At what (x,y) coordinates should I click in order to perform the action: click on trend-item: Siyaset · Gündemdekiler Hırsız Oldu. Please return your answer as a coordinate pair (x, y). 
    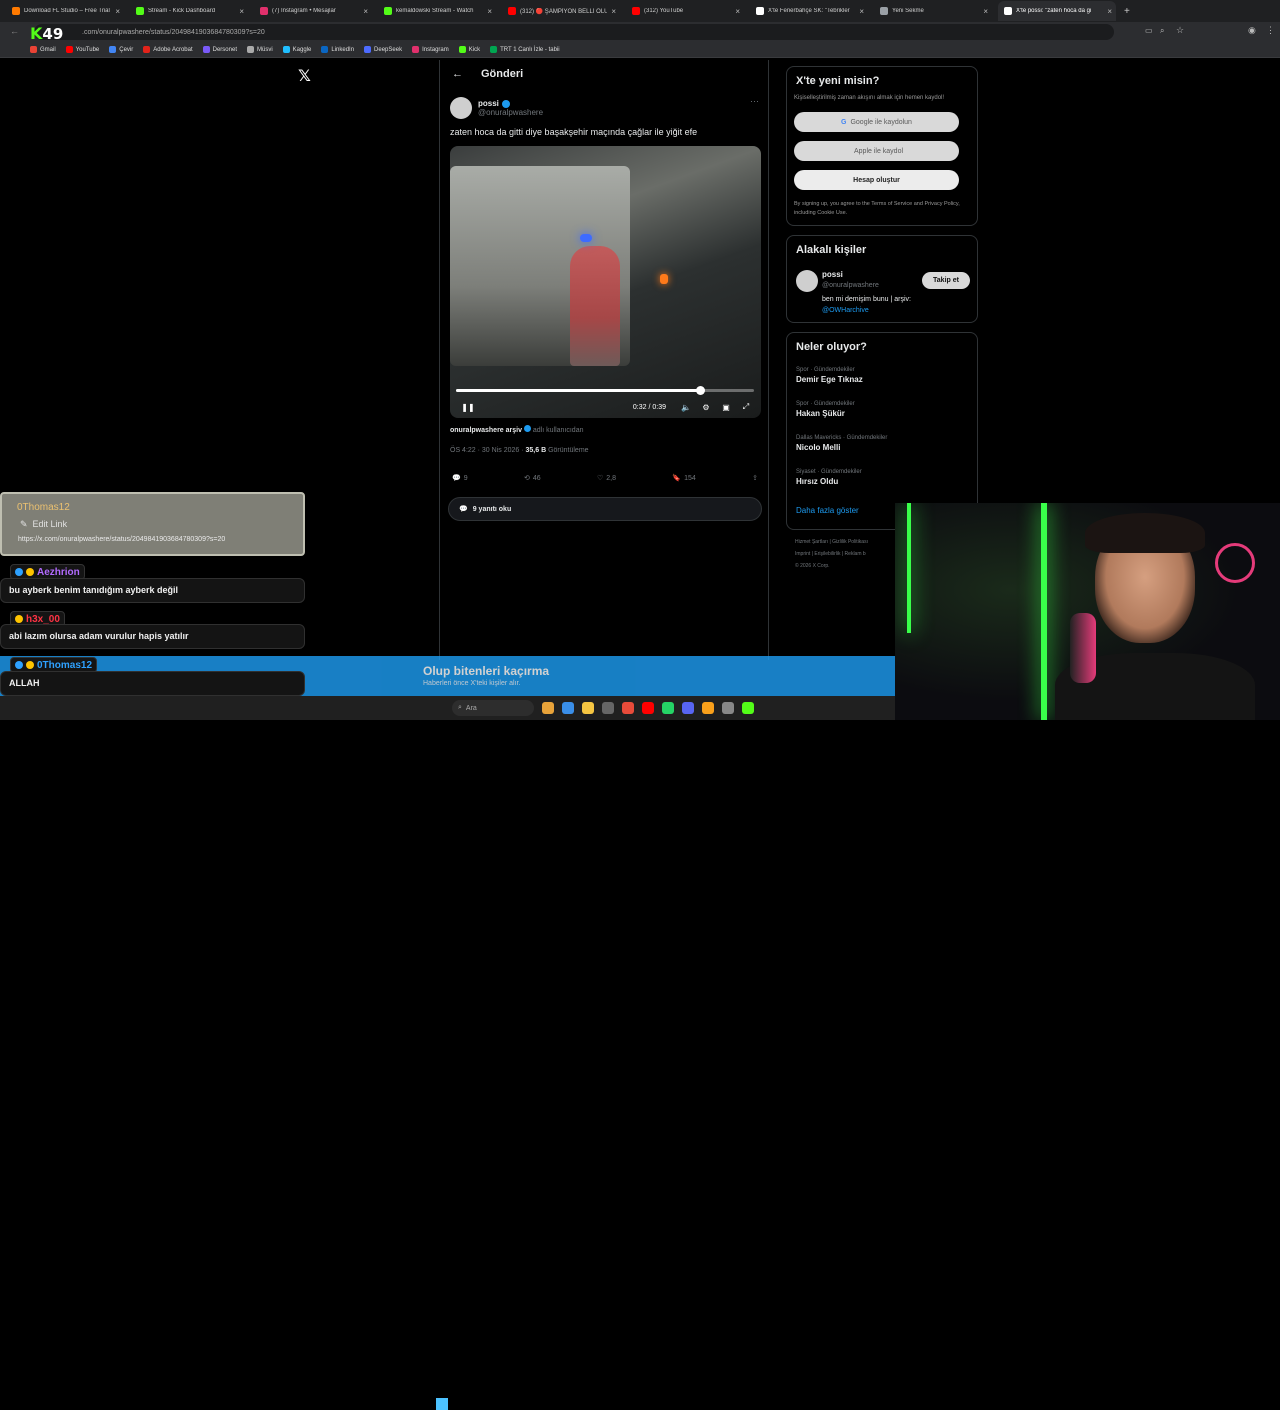
    Looking at the image, I should click on (829, 477).